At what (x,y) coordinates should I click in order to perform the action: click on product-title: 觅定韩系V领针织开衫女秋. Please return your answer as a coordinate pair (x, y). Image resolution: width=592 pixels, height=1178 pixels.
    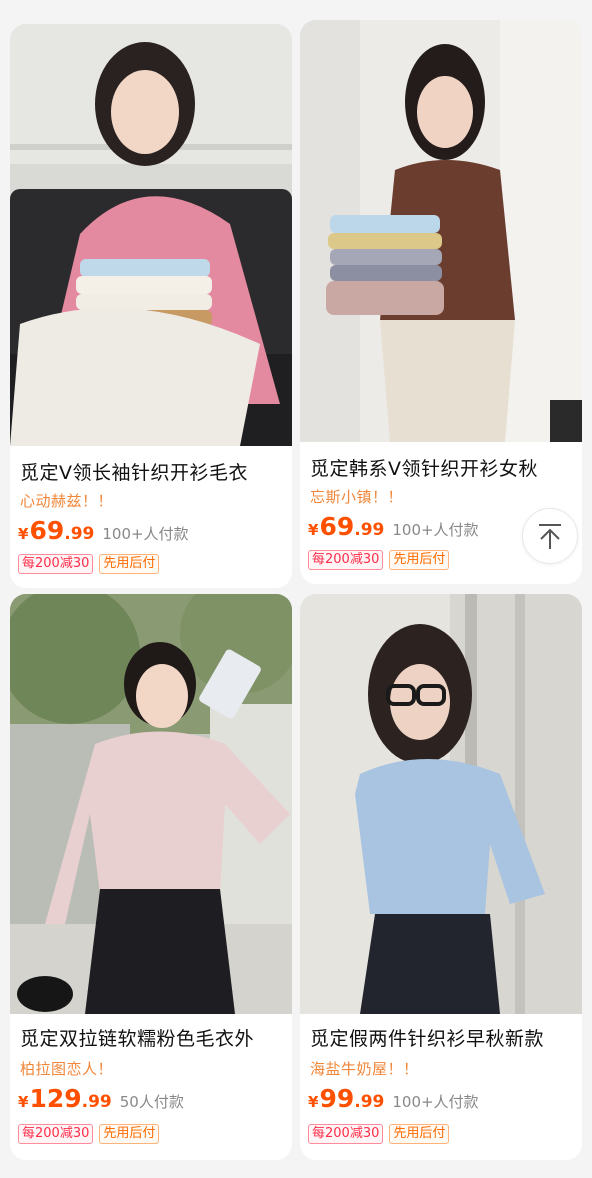
    Looking at the image, I should click on (445, 467).